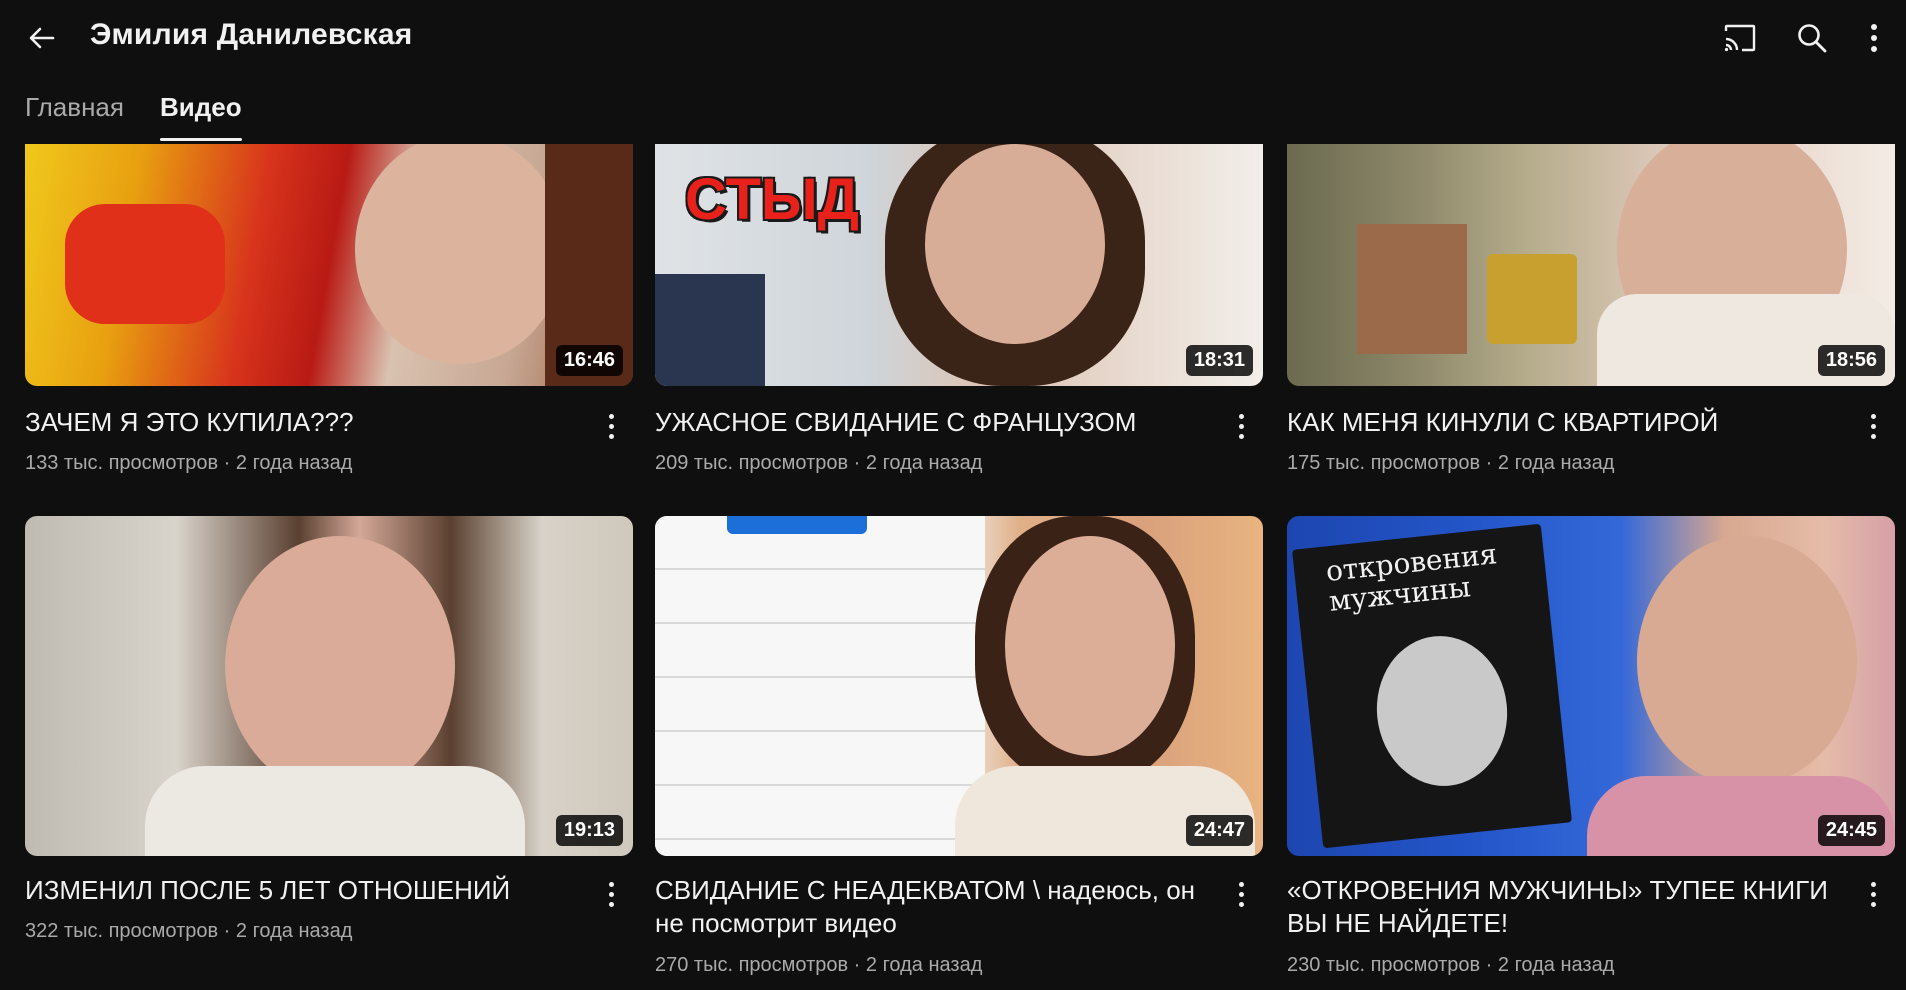  I want to click on video-meta: 209 тыс. просмотров · 2 года назад, so click(819, 463).